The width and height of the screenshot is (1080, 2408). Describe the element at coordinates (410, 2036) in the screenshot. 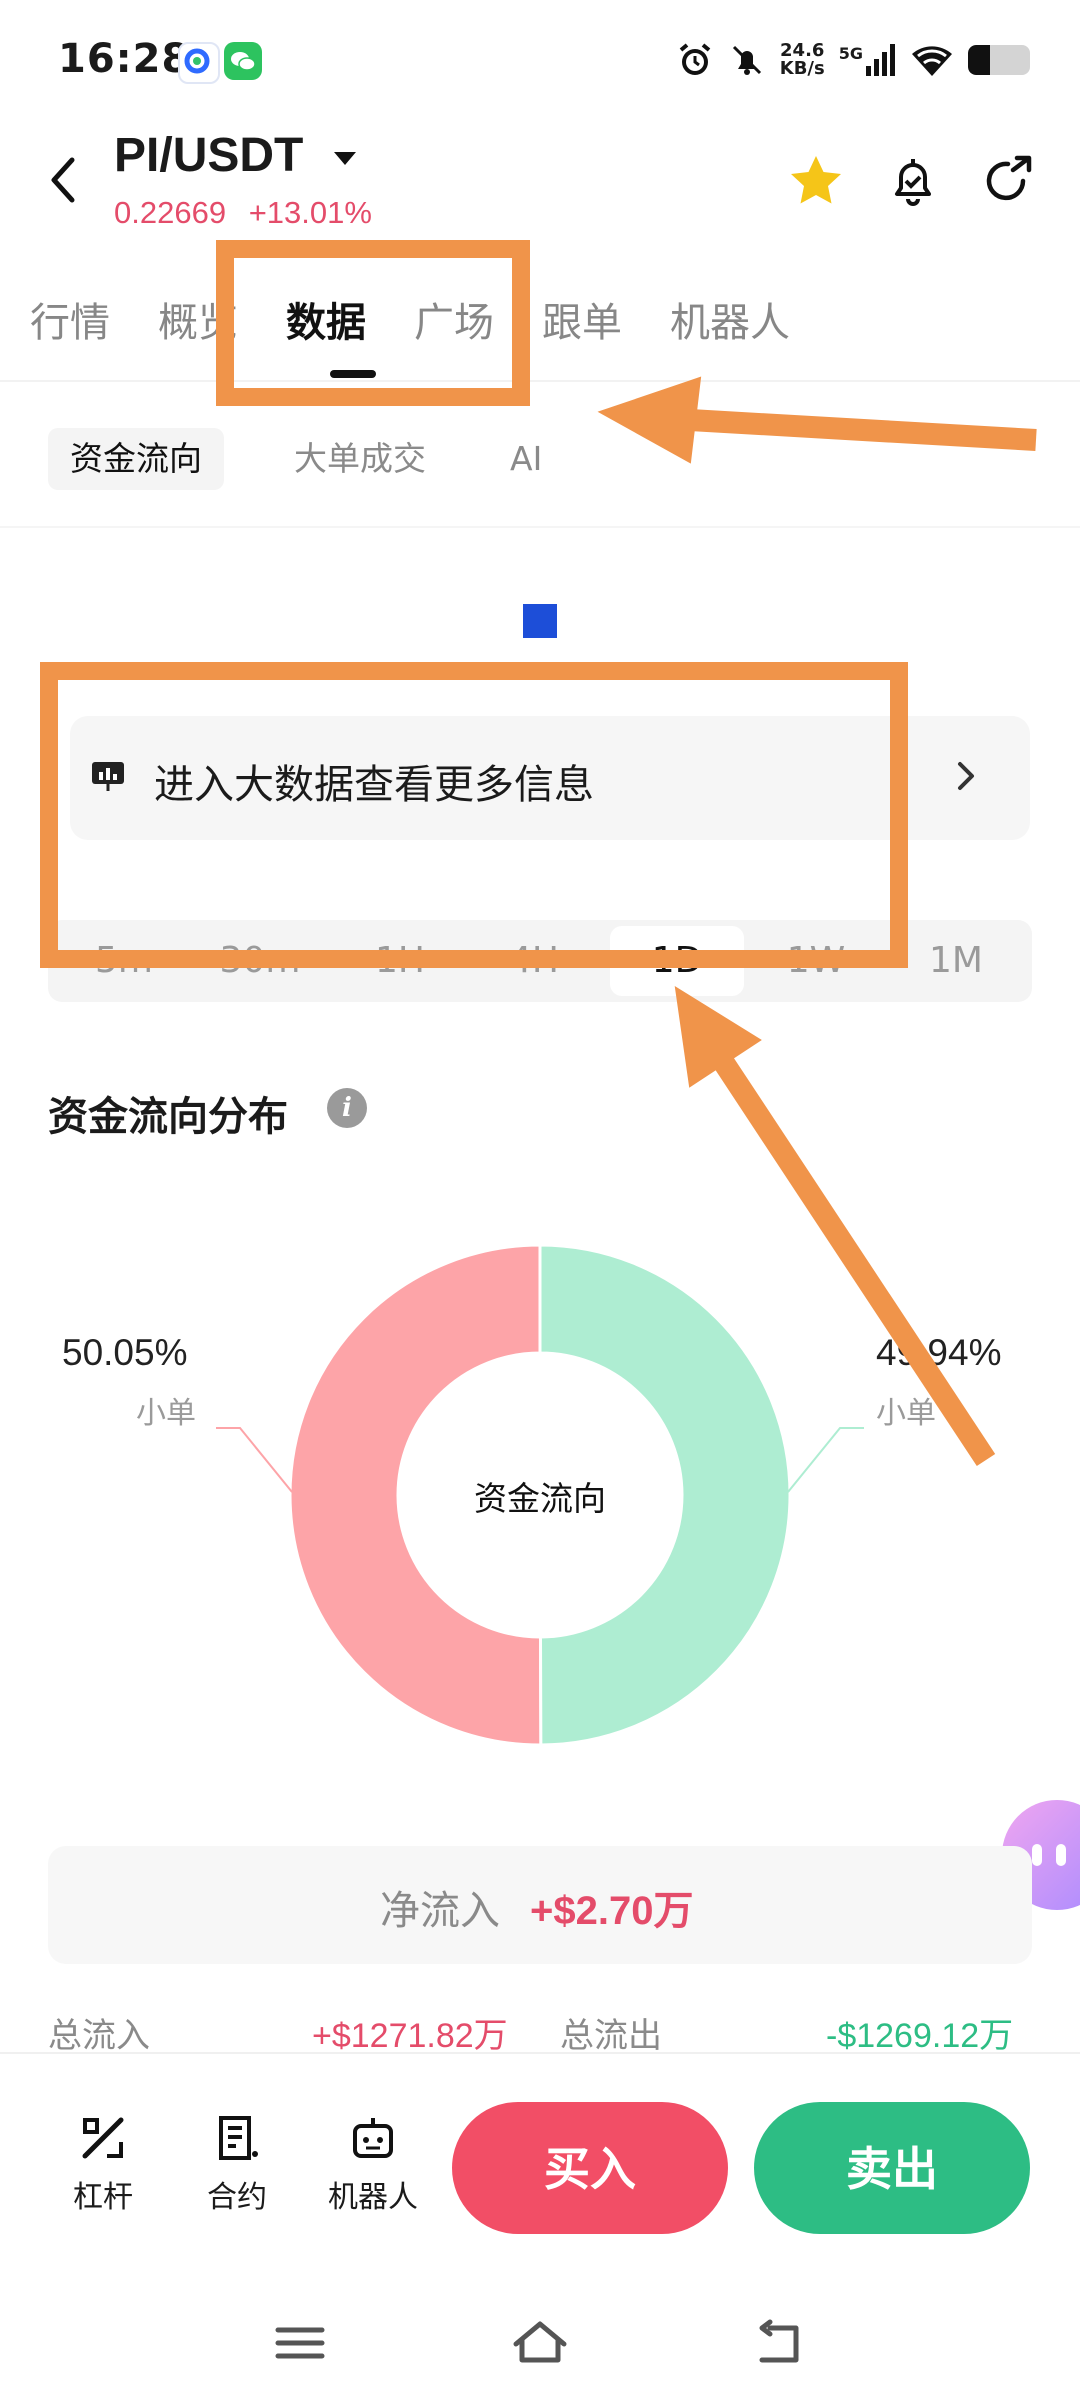

I see `total-inflow-value: +$1271.82万` at that location.